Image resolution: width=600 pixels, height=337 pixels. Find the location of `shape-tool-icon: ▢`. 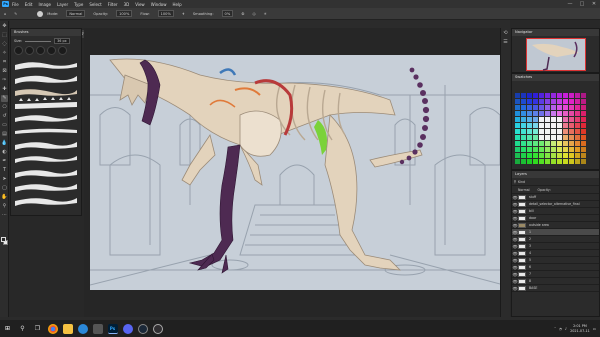

shape-tool-icon: ▢ is located at coordinates (4, 188).